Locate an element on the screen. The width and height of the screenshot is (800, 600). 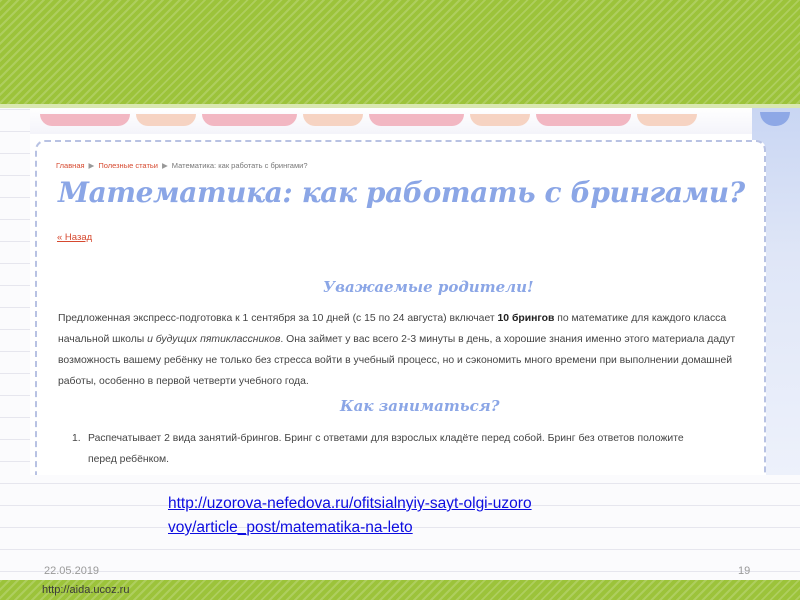
breadcrumb-home-link: Главная is located at coordinates (70, 165).